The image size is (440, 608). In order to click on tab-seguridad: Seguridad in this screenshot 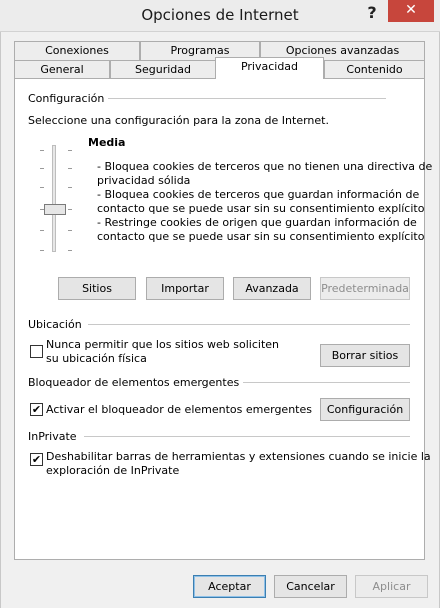, I will do `click(163, 69)`.